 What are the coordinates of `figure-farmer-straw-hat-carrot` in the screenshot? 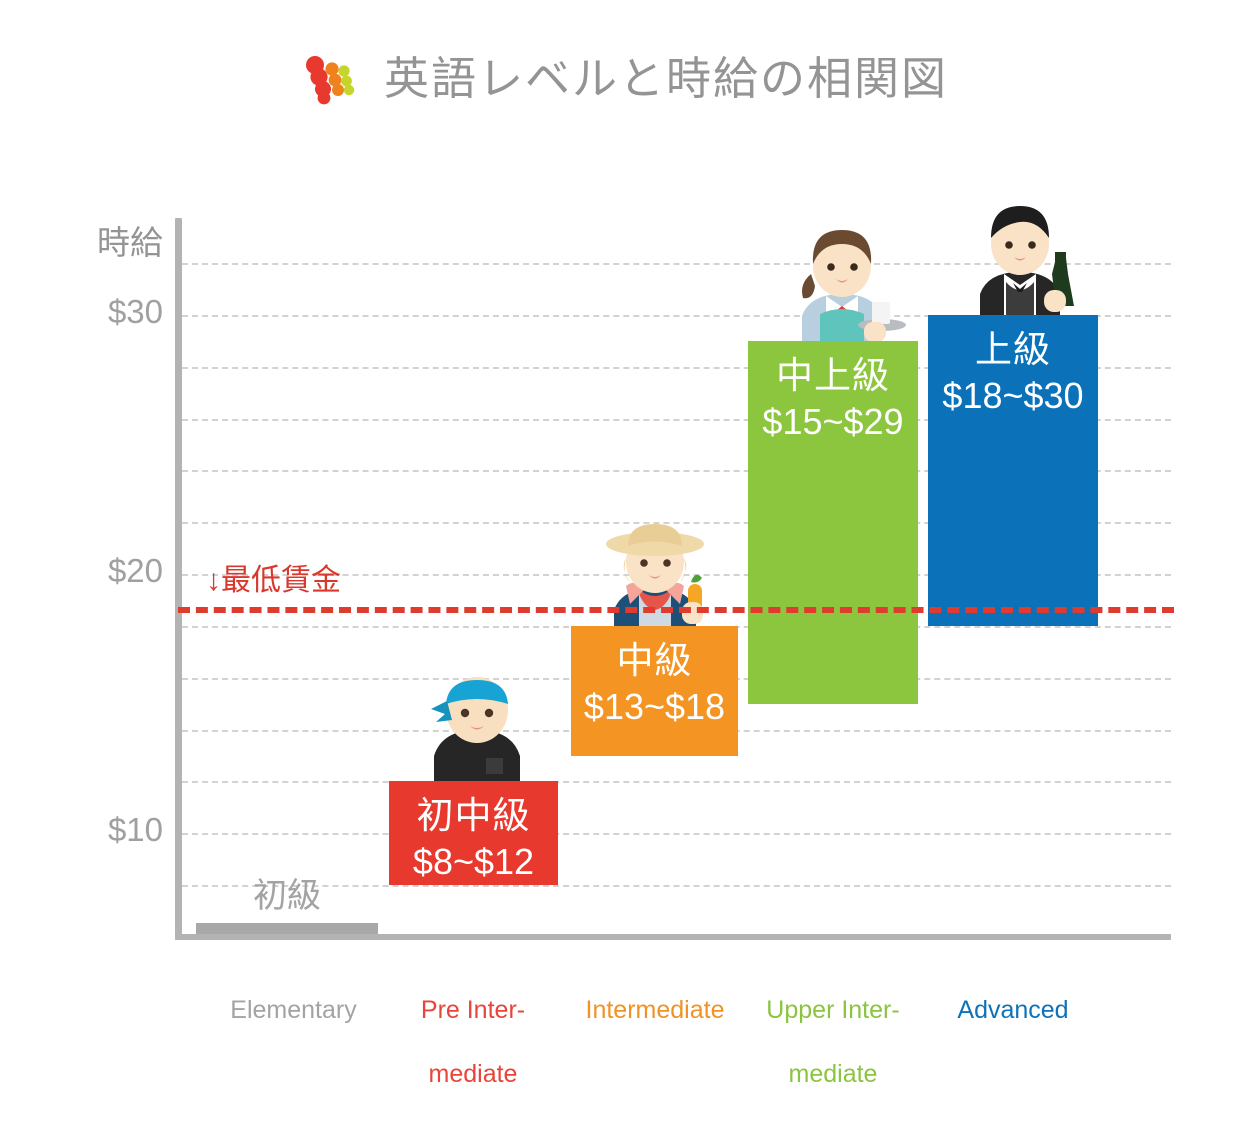 It's located at (655, 582).